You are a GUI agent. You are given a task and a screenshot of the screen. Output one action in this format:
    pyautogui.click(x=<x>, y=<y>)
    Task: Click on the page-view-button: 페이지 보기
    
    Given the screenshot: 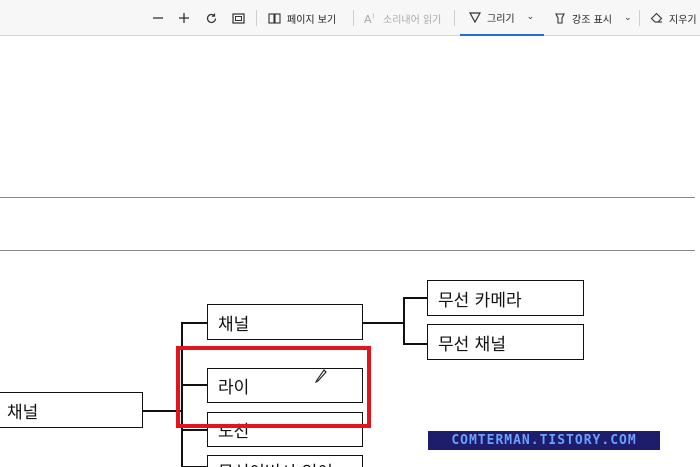 What is the action you would take?
    pyautogui.click(x=302, y=18)
    